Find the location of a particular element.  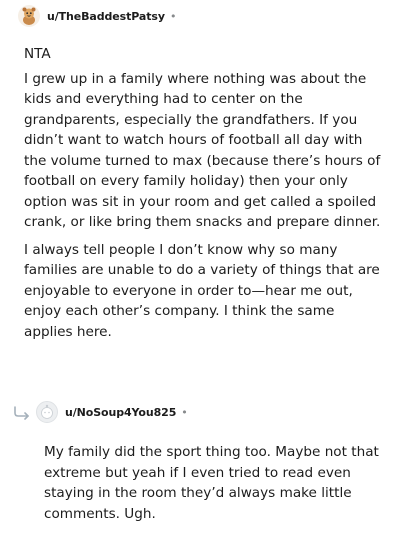

comment-header: u/TheBaddestPatsy • is located at coordinates (200, 16).